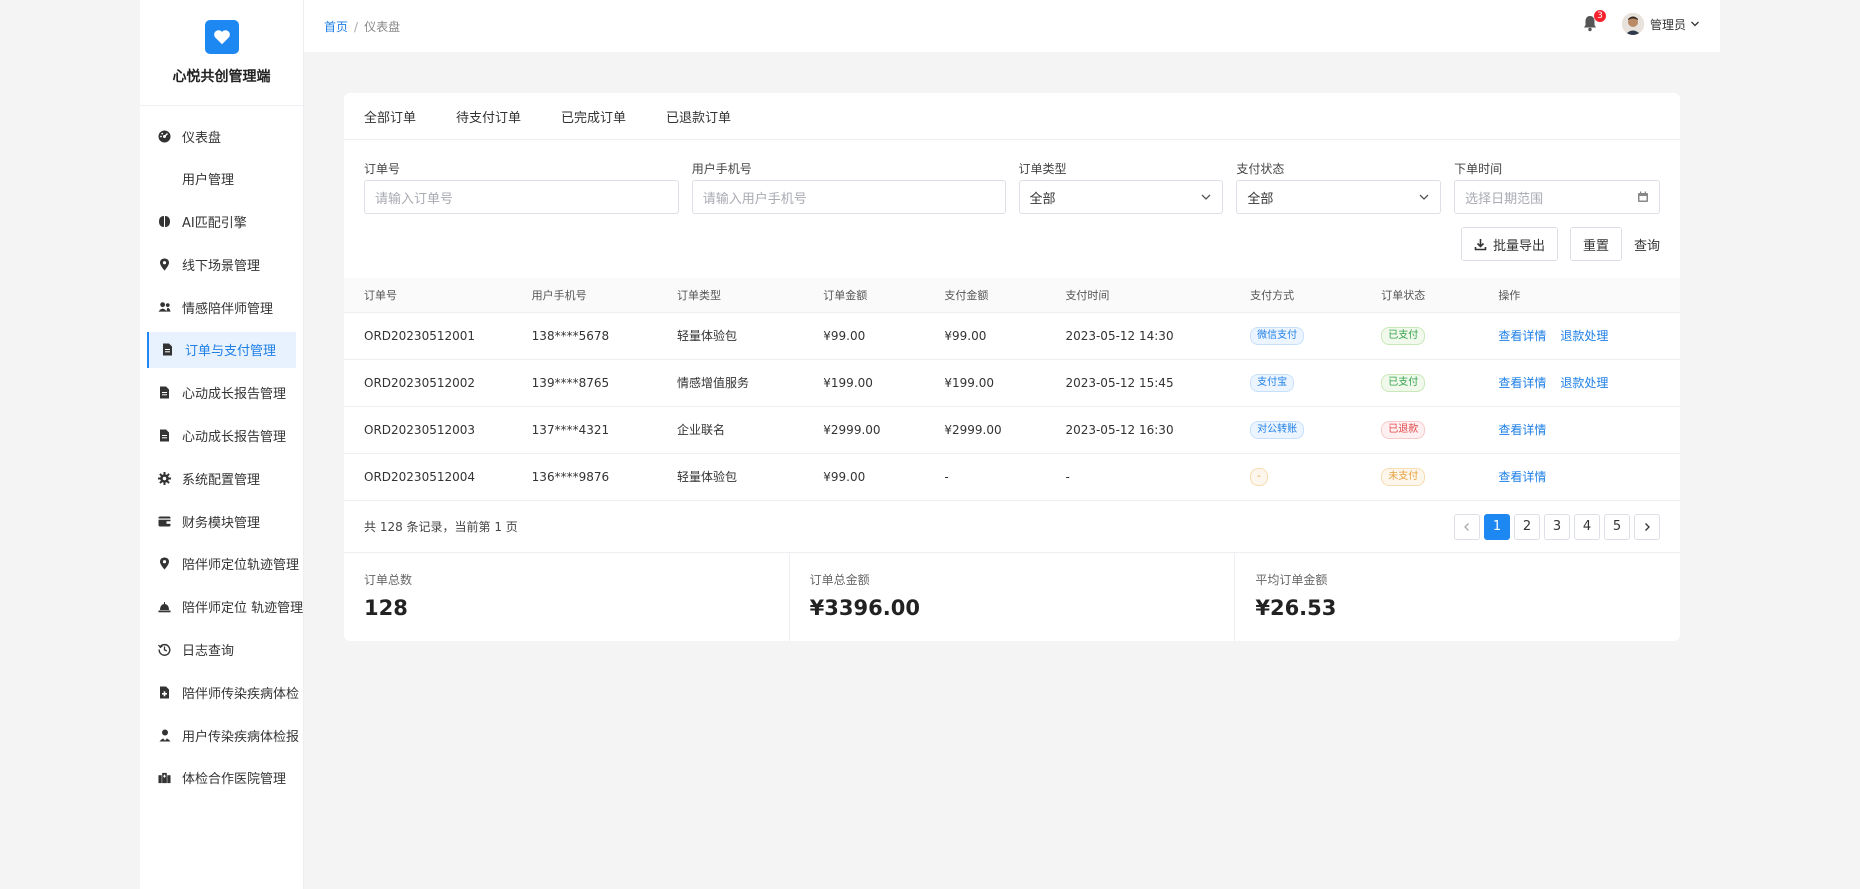  Describe the element at coordinates (438, 382) in the screenshot. I see `cell-order-no: ORD20230512002` at that location.